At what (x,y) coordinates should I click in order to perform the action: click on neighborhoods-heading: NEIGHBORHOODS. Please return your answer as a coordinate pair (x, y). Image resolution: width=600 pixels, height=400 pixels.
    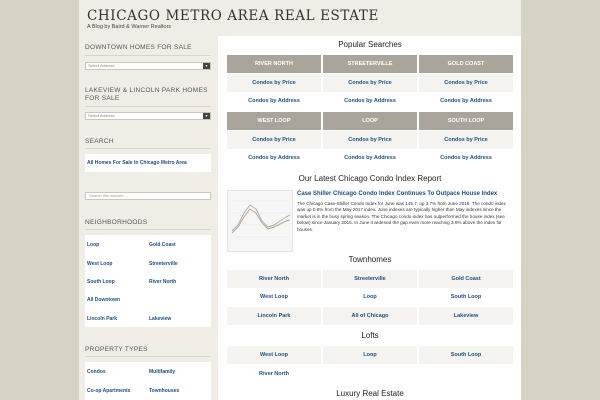
    Looking at the image, I should click on (116, 222).